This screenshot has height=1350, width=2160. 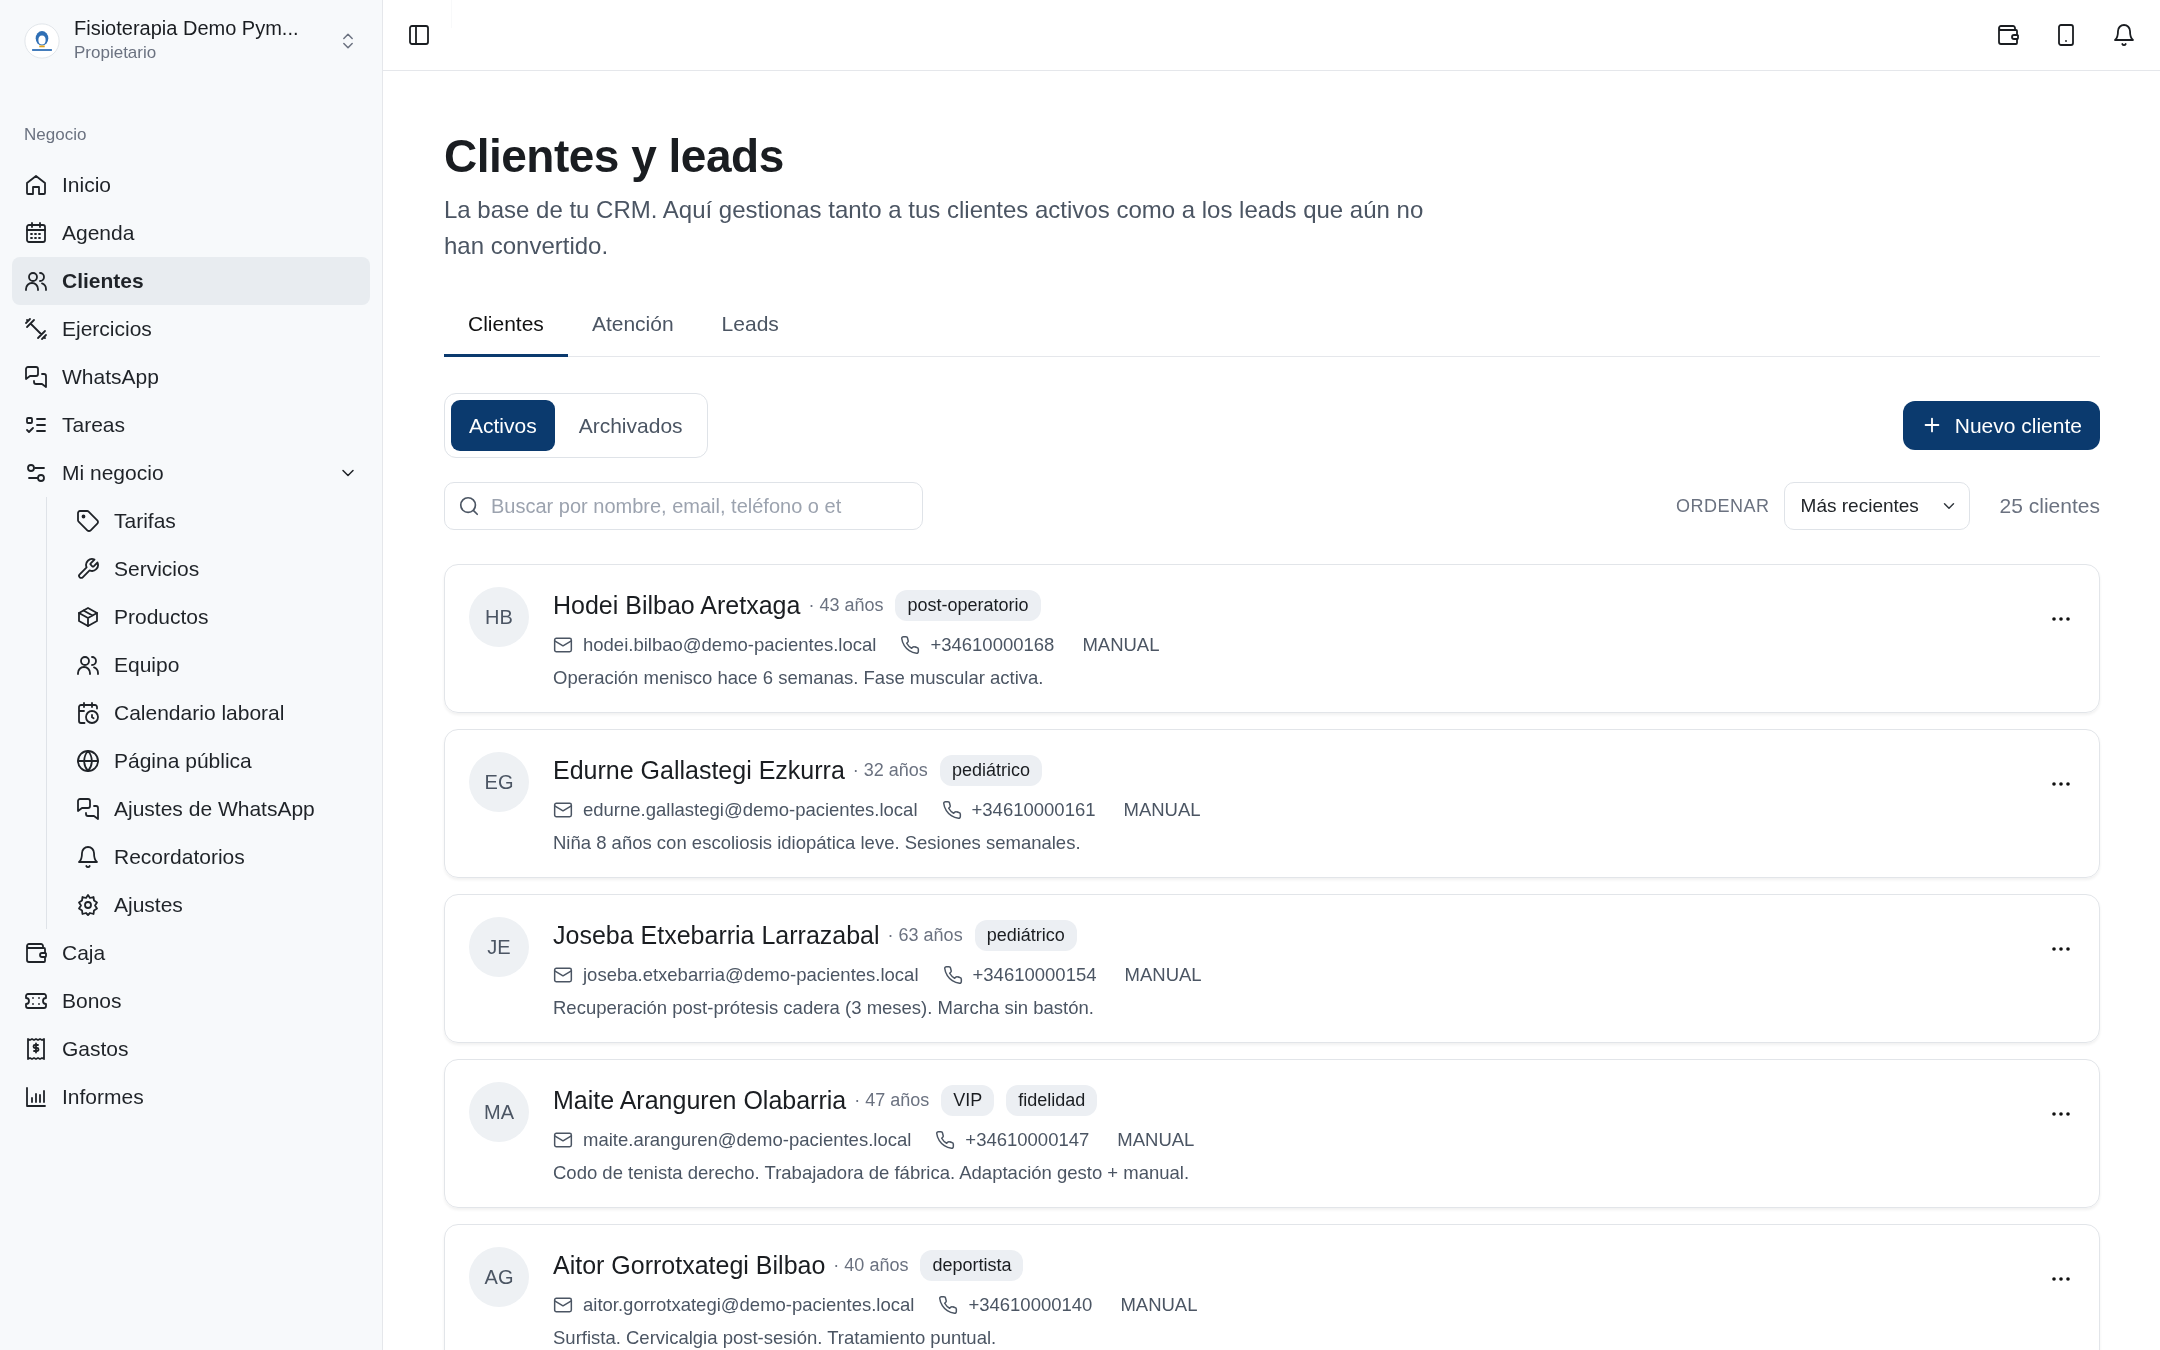 What do you see at coordinates (499, 1277) in the screenshot?
I see `avatar-initials: AG` at bounding box center [499, 1277].